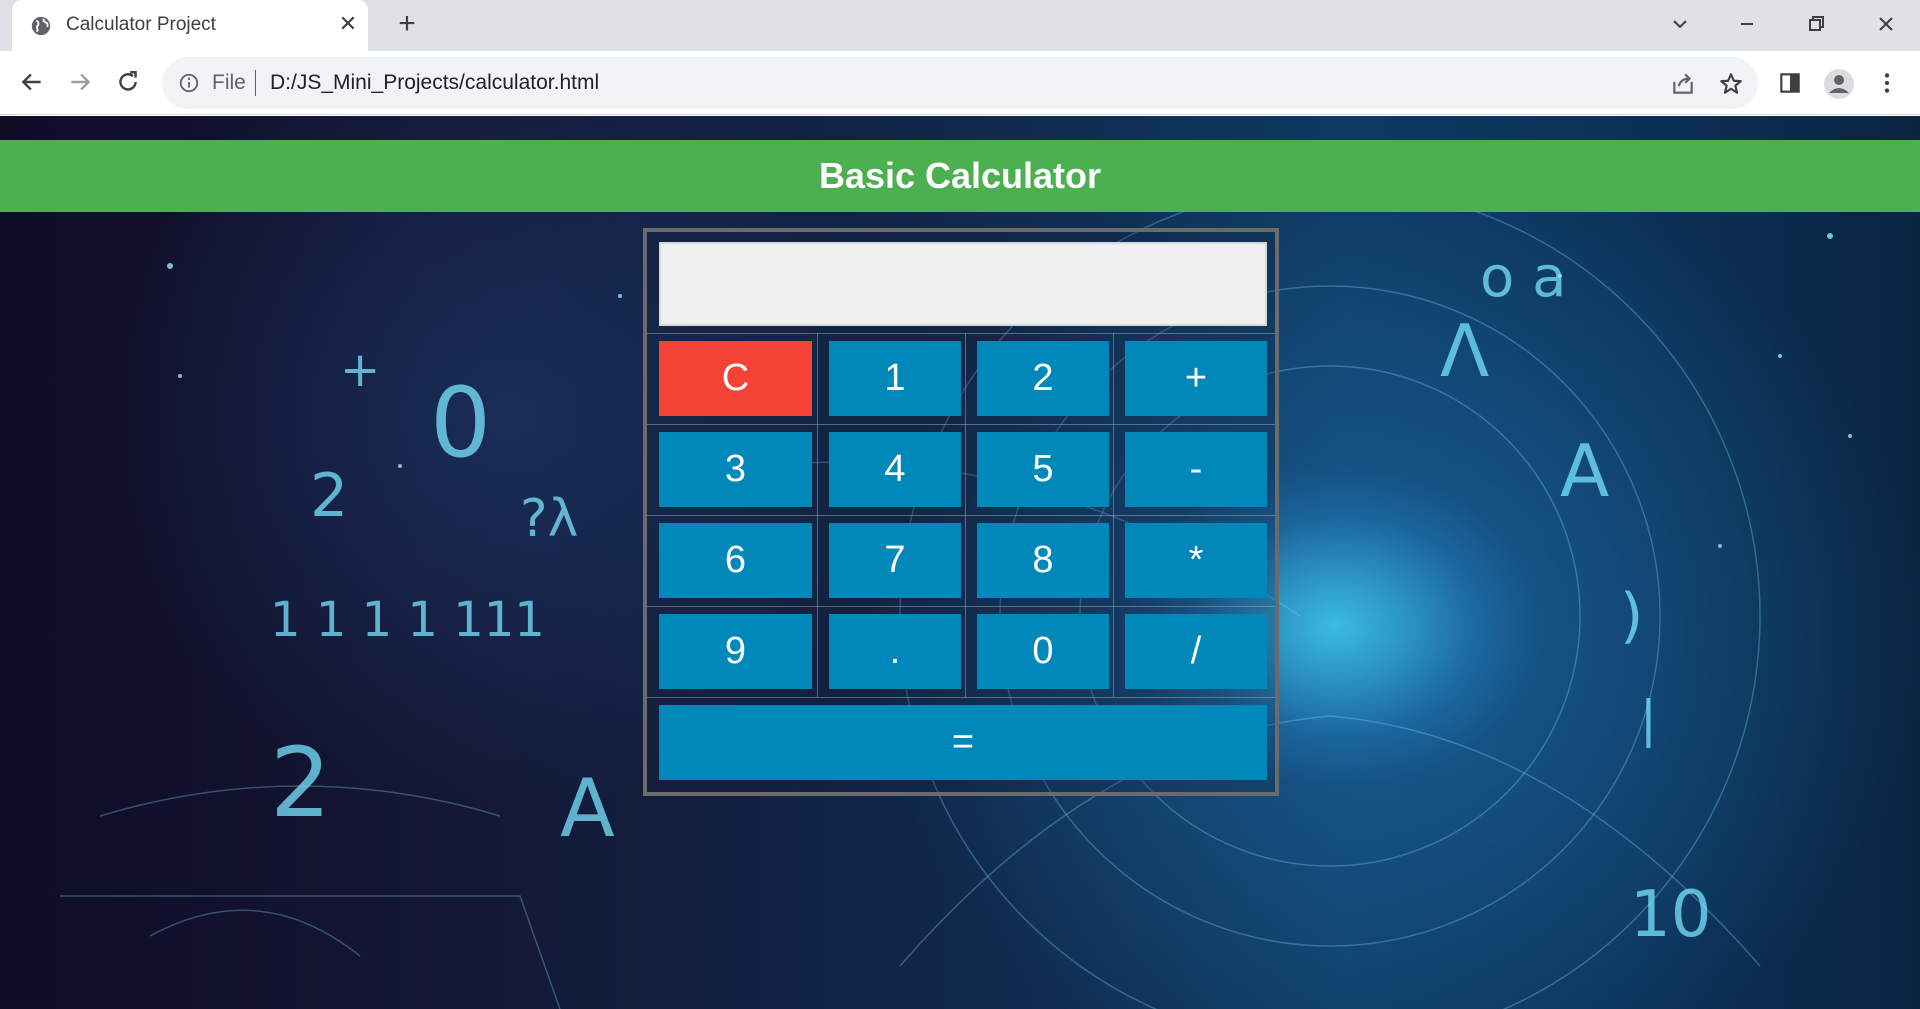 The image size is (1920, 1009). I want to click on svg-text: Λ, so click(1464, 351).